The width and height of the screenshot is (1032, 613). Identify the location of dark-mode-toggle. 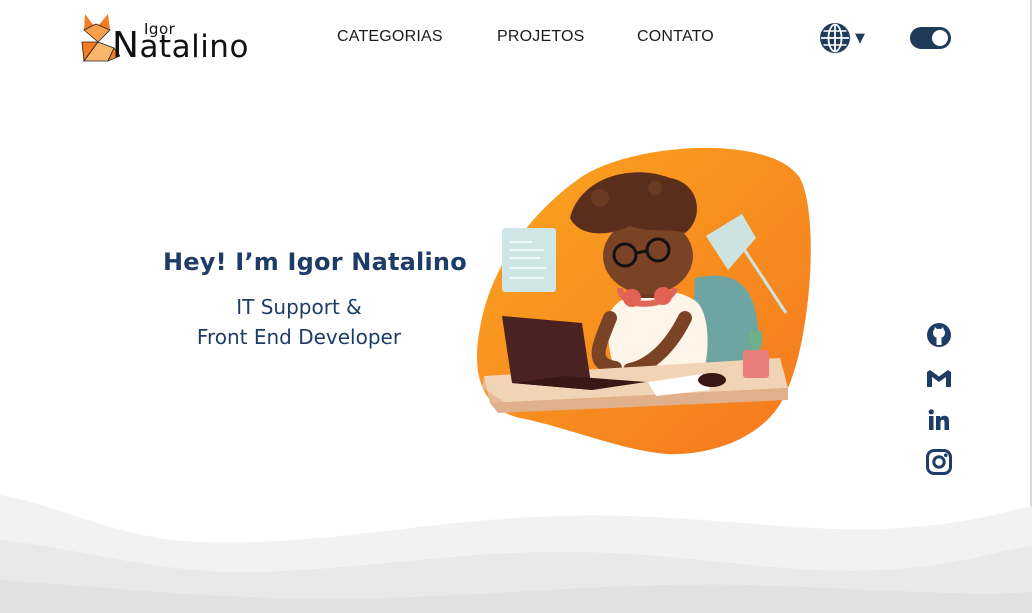
(930, 38).